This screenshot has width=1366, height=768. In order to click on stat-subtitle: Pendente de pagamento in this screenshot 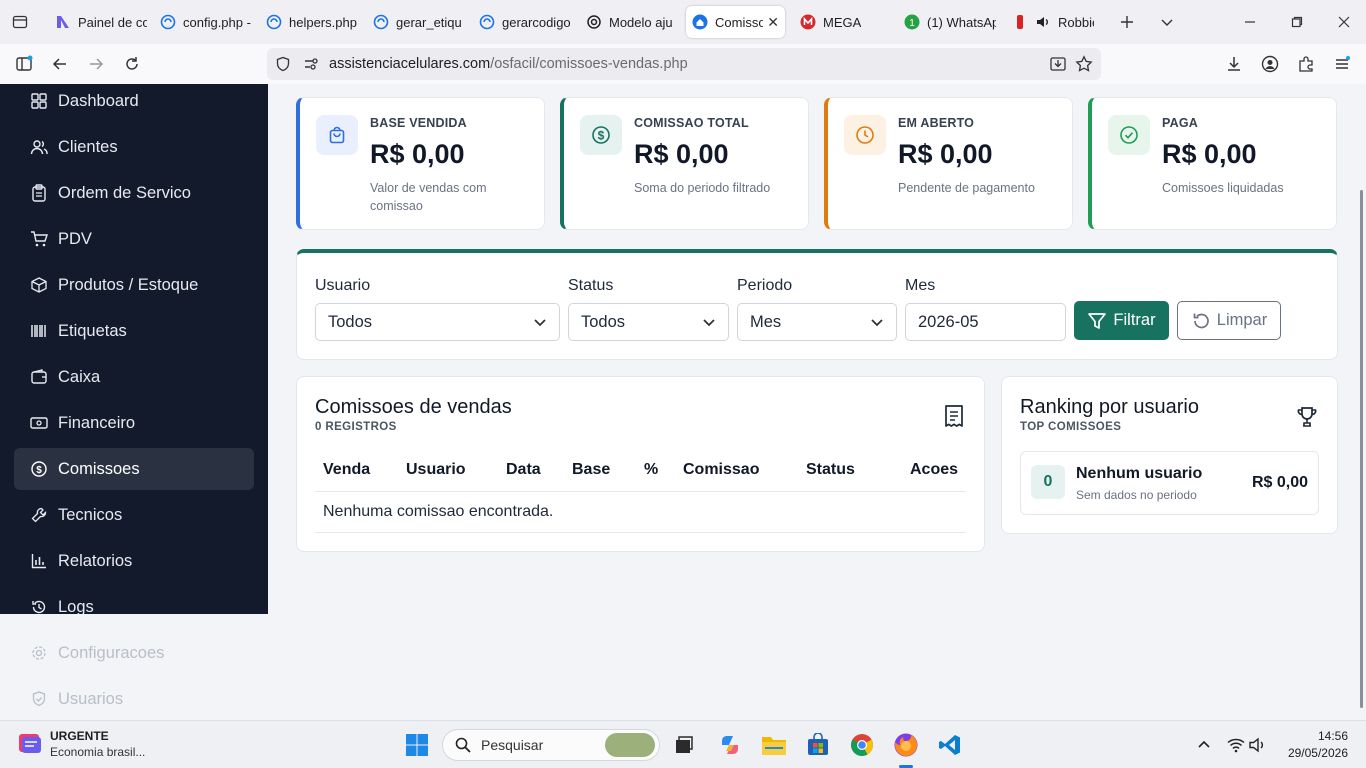, I will do `click(966, 188)`.